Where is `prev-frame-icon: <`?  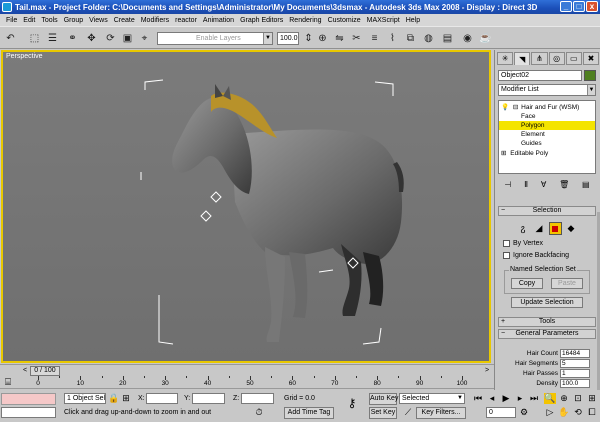 prev-frame-icon: < is located at coordinates (25, 371).